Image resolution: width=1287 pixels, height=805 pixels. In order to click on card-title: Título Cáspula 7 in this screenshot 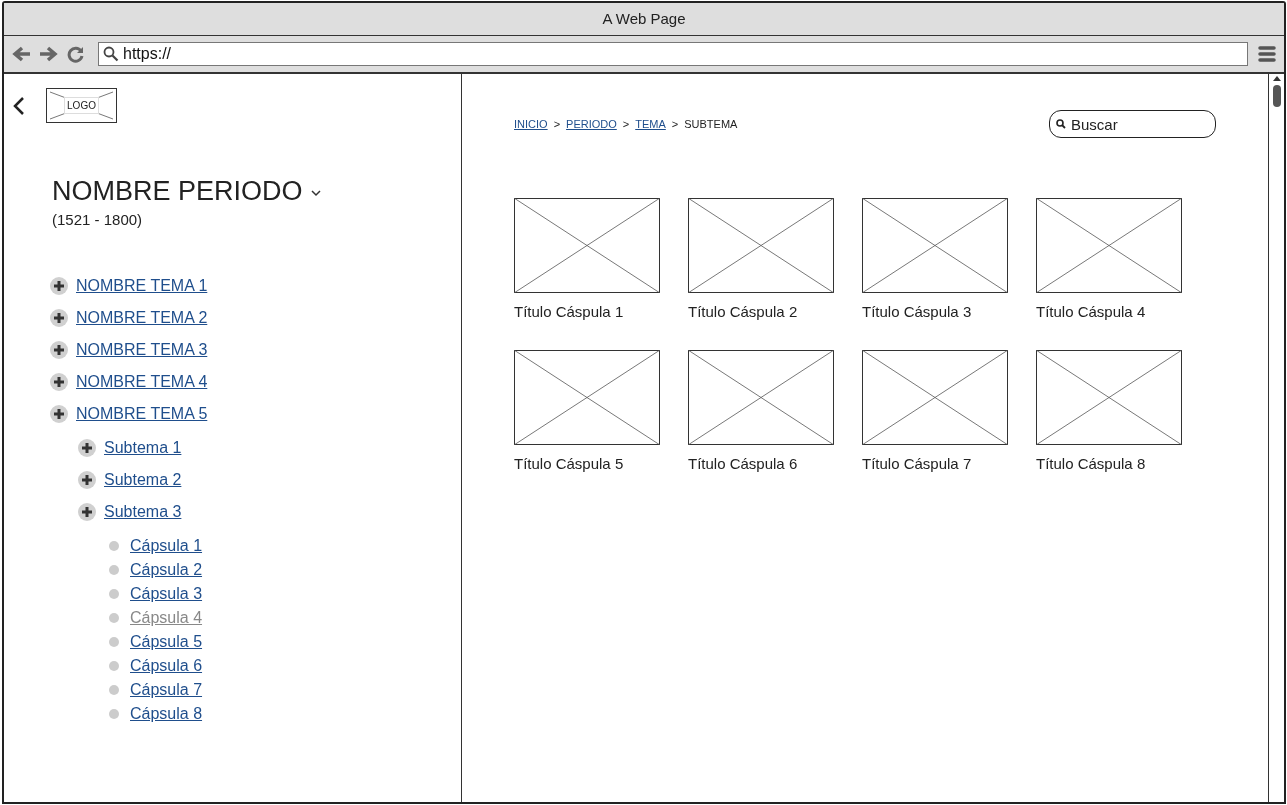, I will do `click(935, 463)`.